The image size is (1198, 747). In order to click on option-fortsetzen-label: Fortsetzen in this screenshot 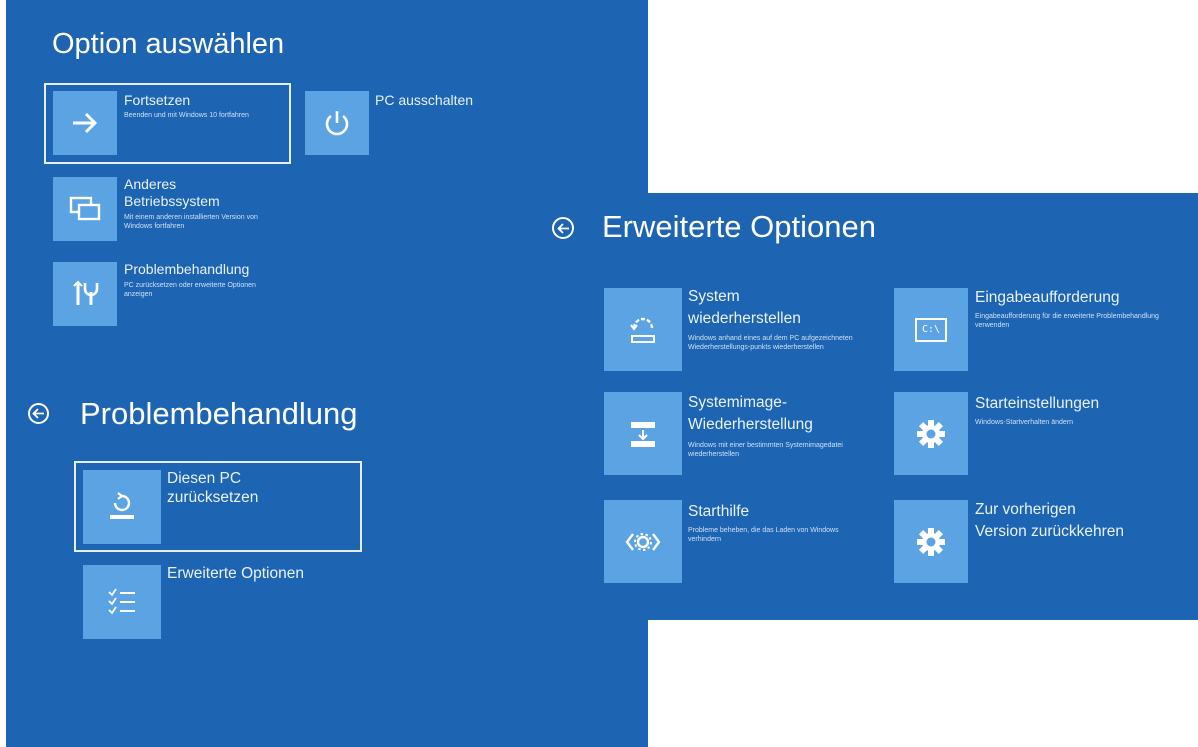, I will do `click(157, 100)`.